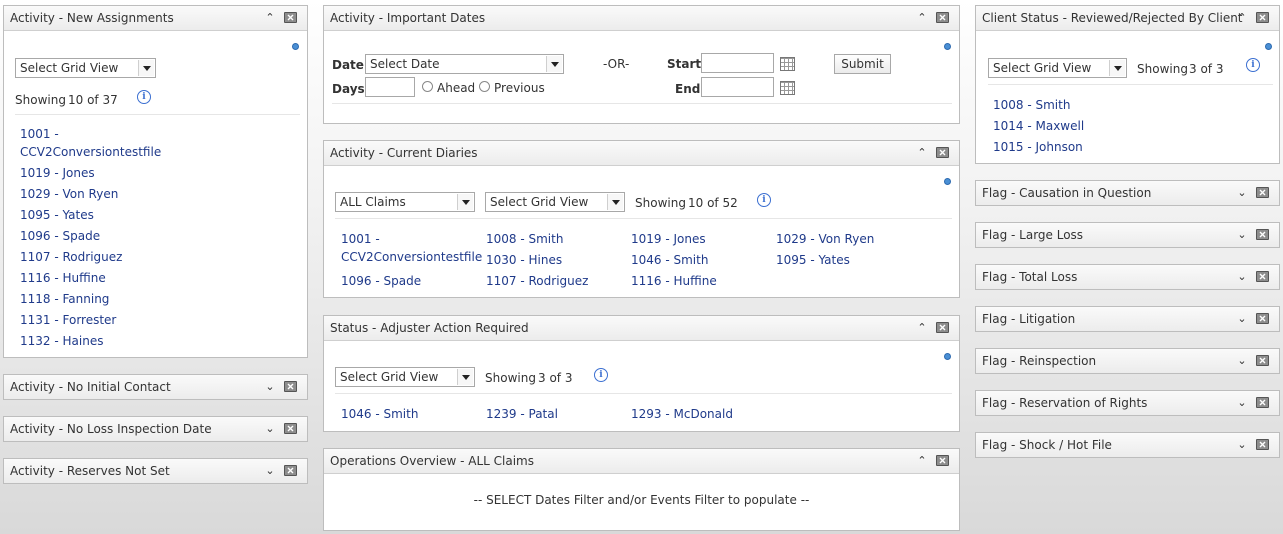 This screenshot has height=534, width=1283. Describe the element at coordinates (1127, 193) in the screenshot. I see `panel-flag-causation: Flag - Causation in Question ⌄` at that location.